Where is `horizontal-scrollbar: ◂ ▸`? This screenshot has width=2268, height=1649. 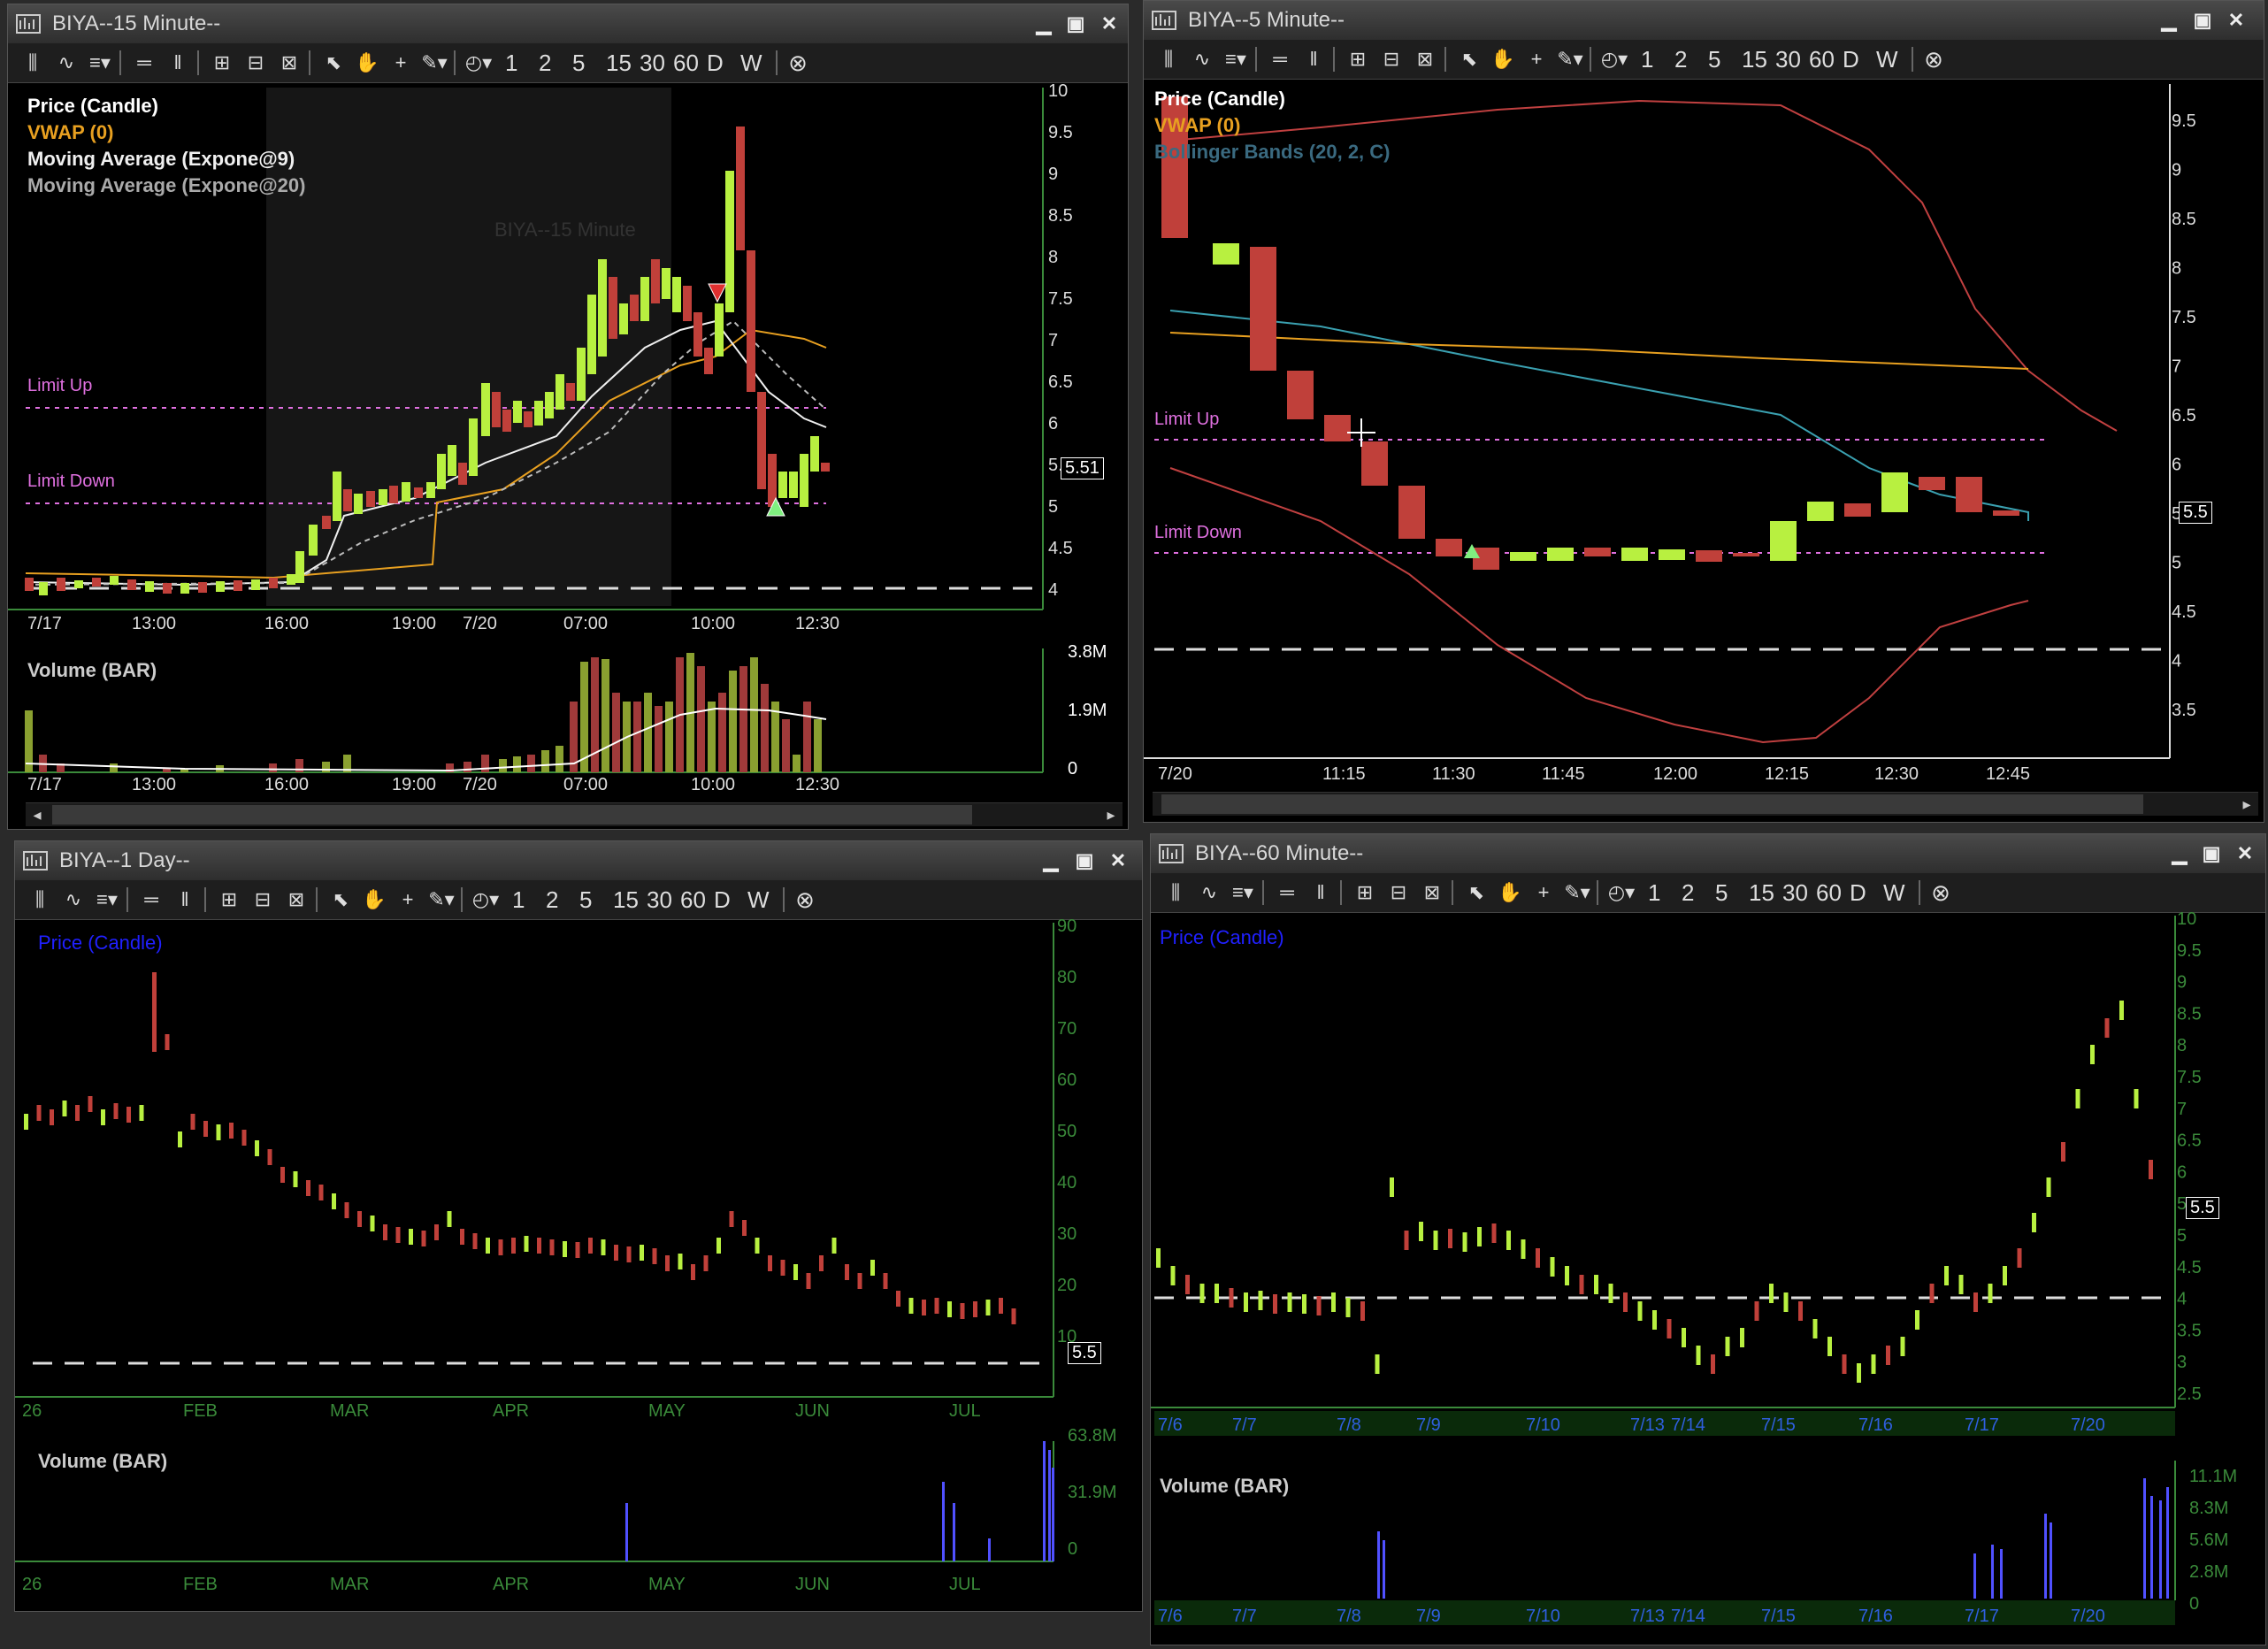 horizontal-scrollbar: ◂ ▸ is located at coordinates (575, 814).